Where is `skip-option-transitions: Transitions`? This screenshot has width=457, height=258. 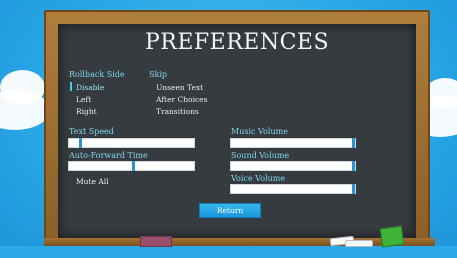
skip-option-transitions: Transitions is located at coordinates (177, 111).